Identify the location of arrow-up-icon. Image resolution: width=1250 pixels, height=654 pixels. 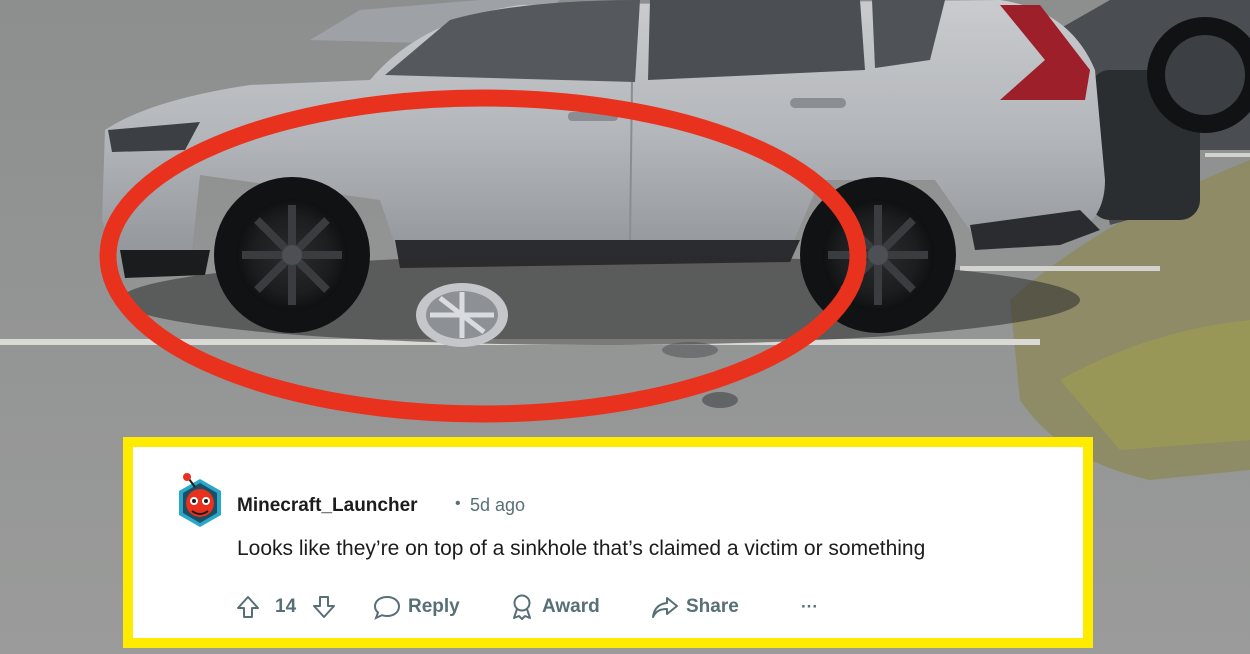
(248, 607).